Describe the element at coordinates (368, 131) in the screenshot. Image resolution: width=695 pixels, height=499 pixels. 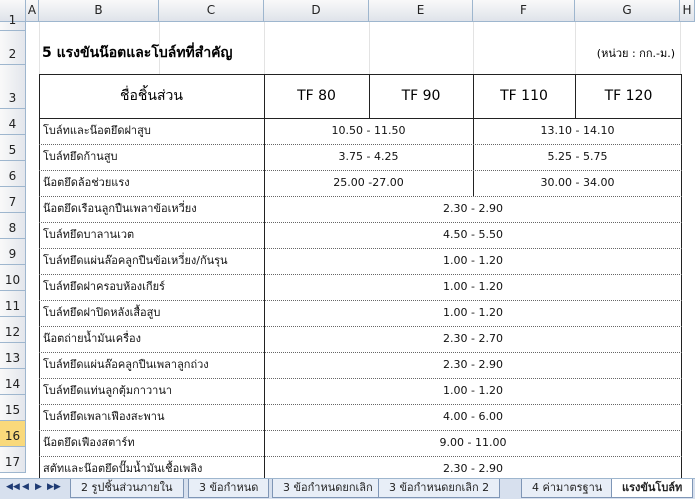
I see `torque-tf80-90-cell: 10.50 - 11.50` at that location.